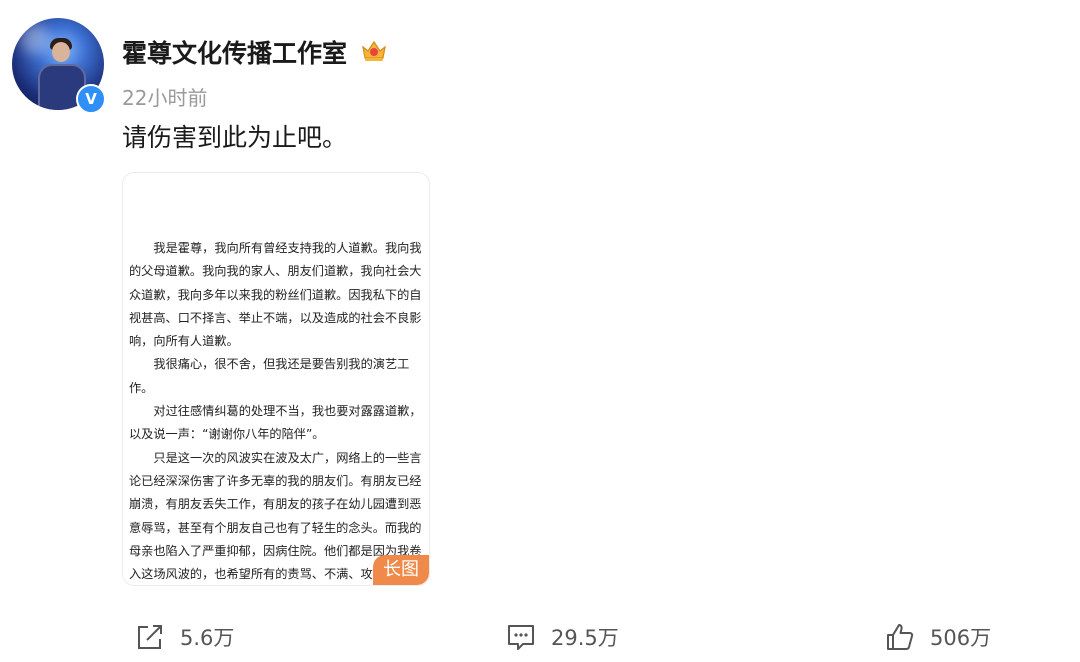  I want to click on comment-button: 29.5万, so click(562, 637).